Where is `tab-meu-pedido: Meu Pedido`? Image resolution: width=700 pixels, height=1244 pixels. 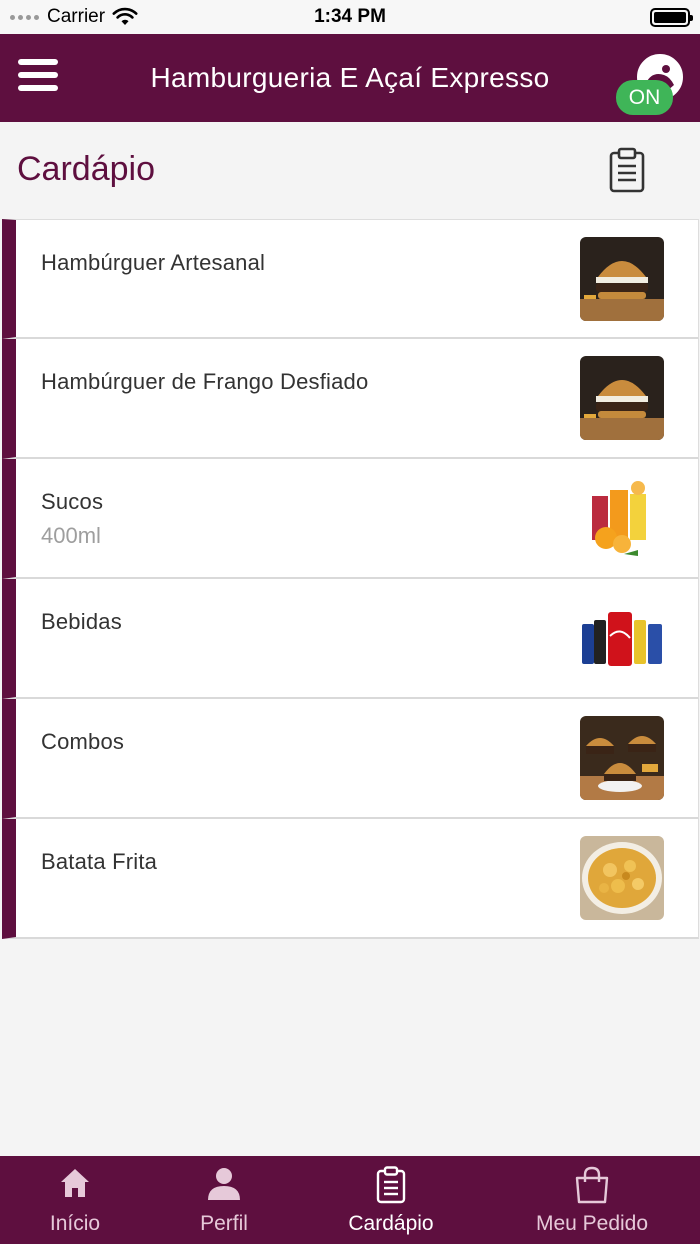 tab-meu-pedido: Meu Pedido is located at coordinates (592, 1200).